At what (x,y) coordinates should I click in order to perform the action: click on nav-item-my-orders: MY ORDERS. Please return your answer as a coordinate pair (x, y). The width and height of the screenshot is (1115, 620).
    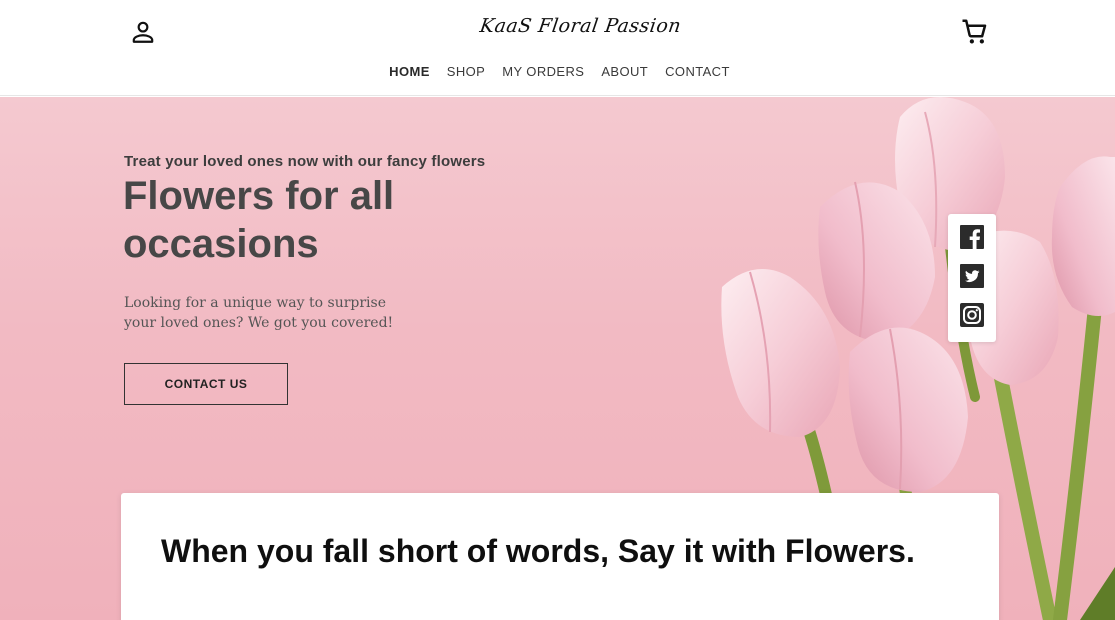
    Looking at the image, I should click on (543, 71).